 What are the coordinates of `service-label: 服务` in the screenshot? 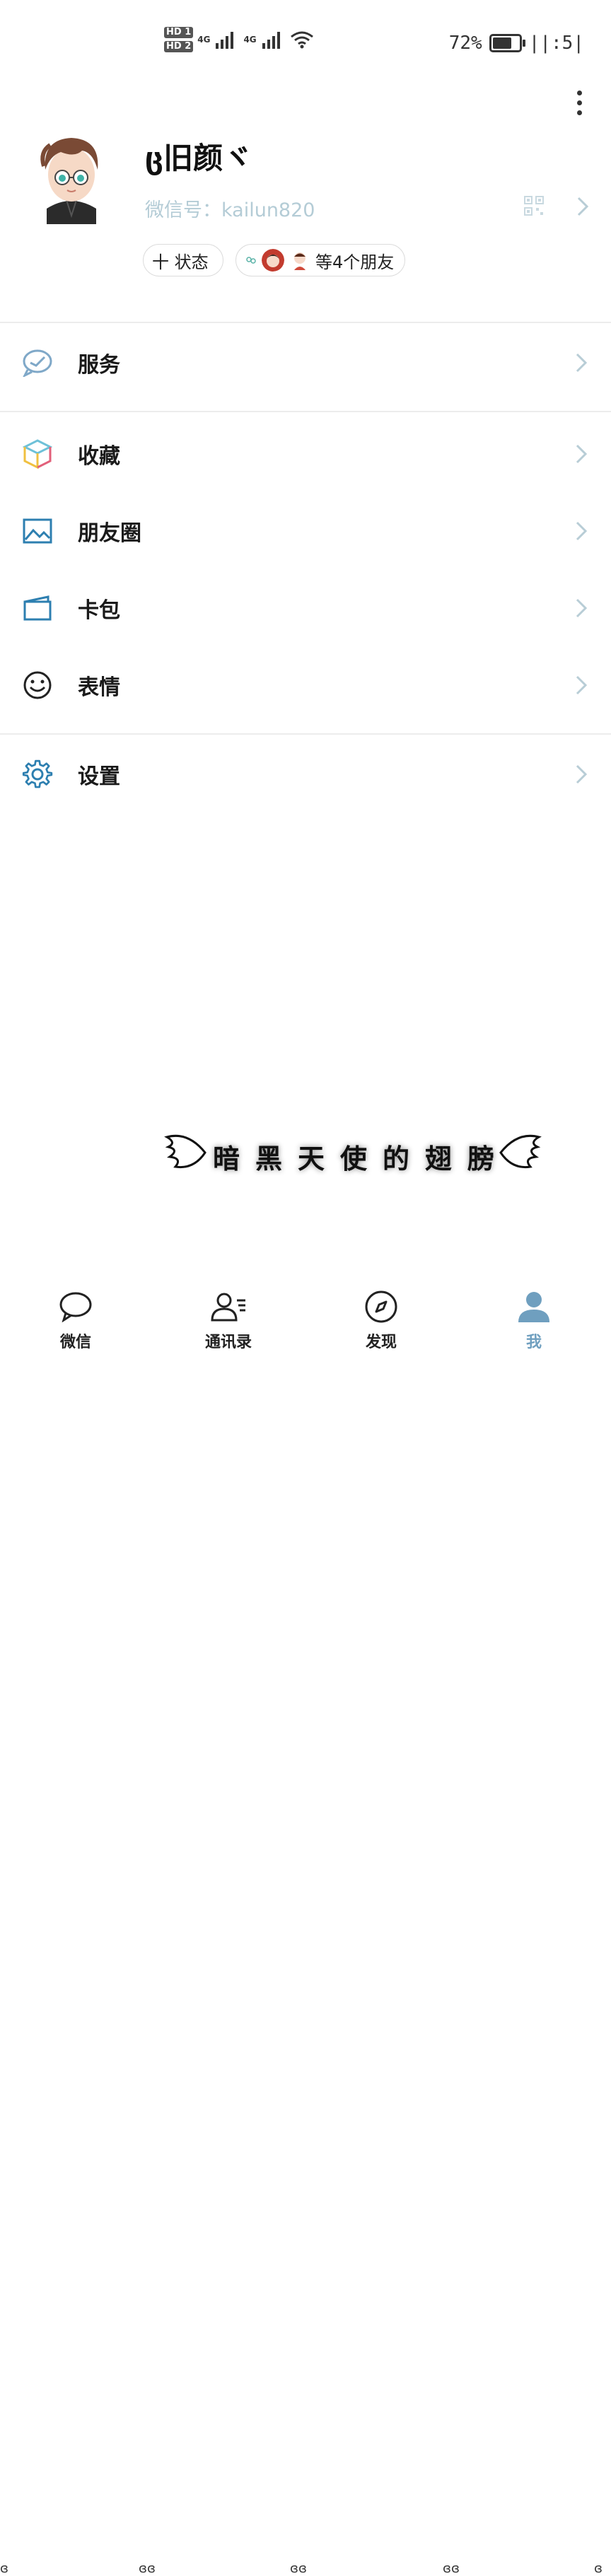 It's located at (99, 365).